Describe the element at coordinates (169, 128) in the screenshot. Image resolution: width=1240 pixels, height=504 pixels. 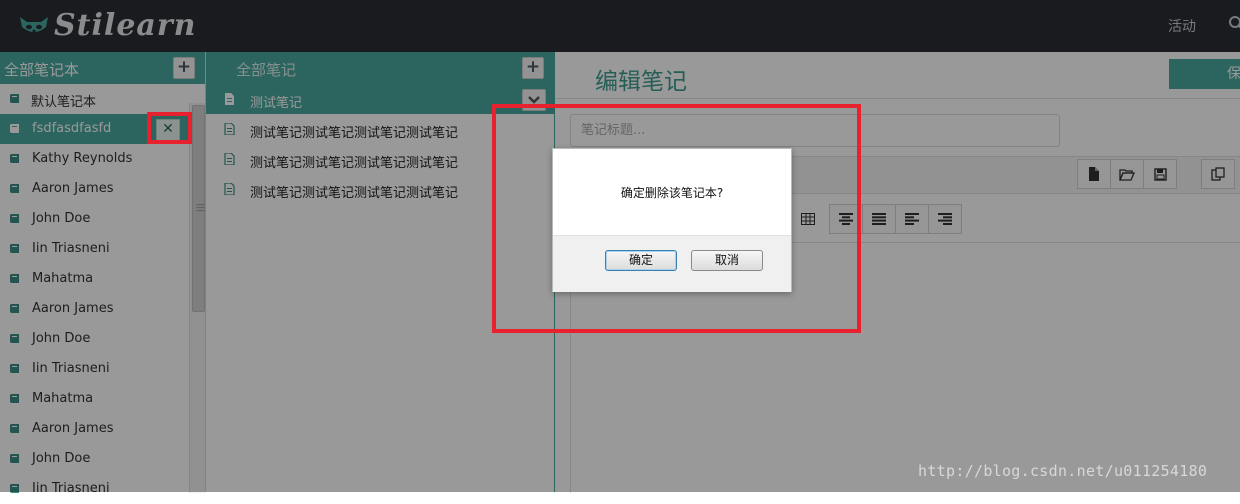
I see `annotation-highlight-delete` at that location.